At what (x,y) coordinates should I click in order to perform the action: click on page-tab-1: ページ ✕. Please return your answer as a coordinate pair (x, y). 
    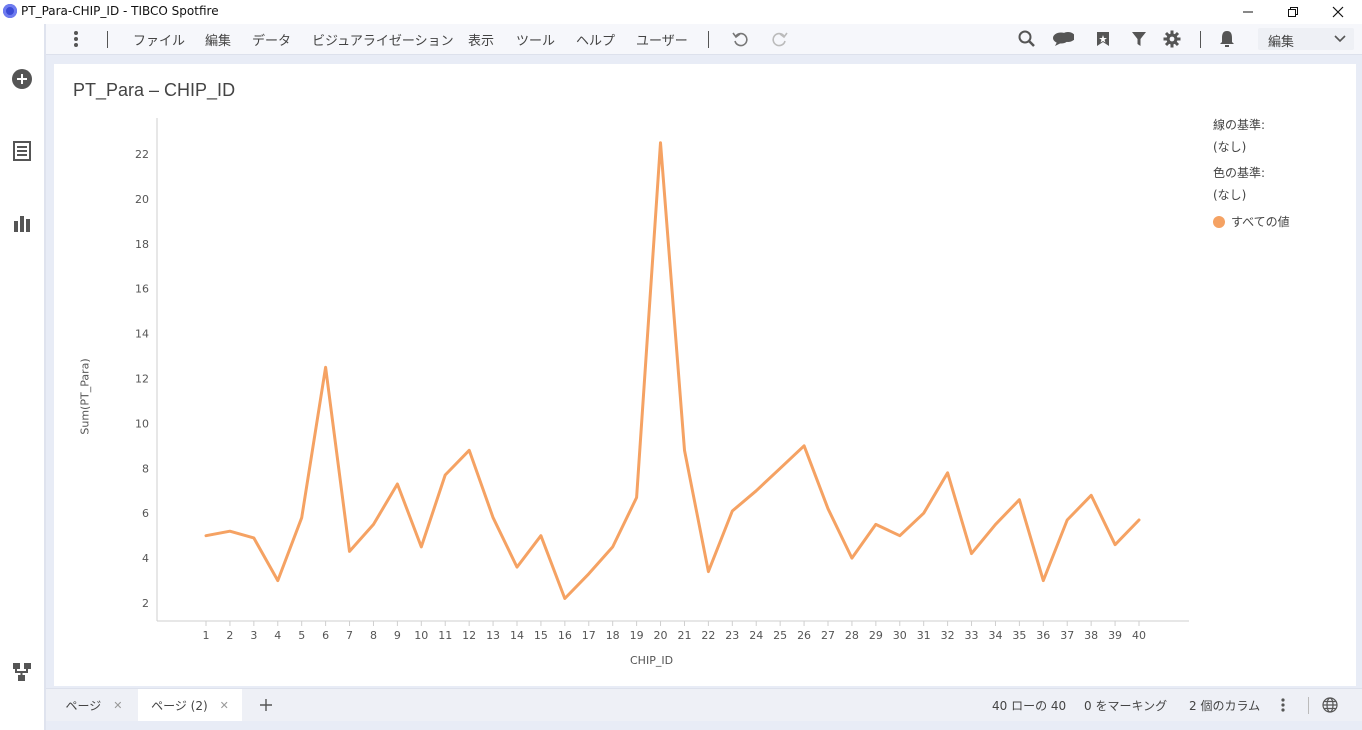
    Looking at the image, I should click on (94, 705).